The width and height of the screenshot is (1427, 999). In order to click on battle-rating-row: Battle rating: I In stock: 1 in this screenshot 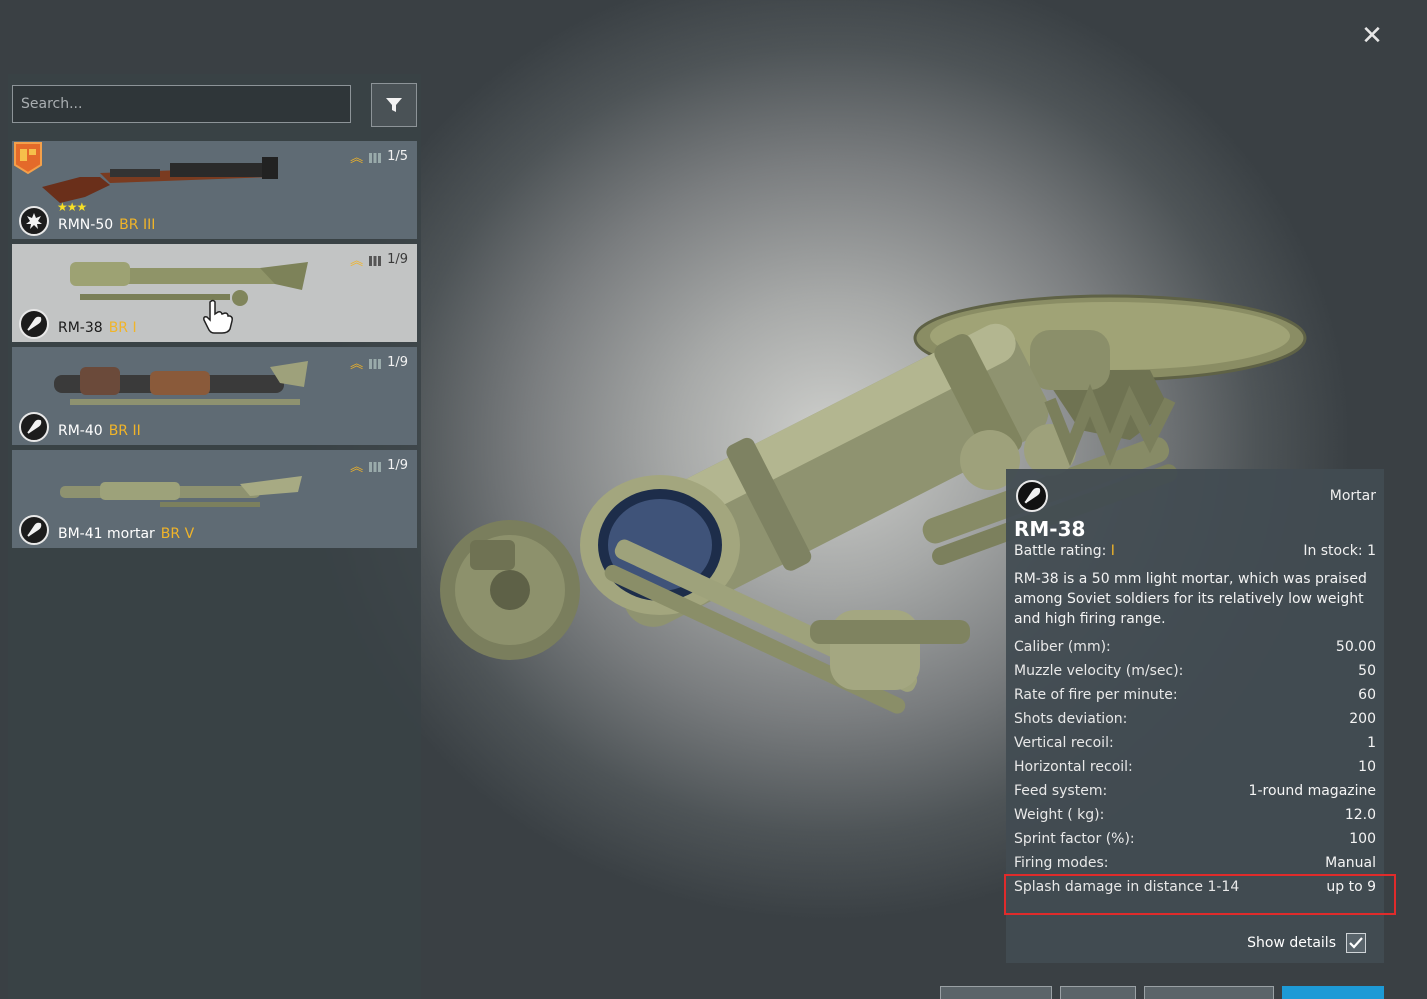, I will do `click(1195, 551)`.